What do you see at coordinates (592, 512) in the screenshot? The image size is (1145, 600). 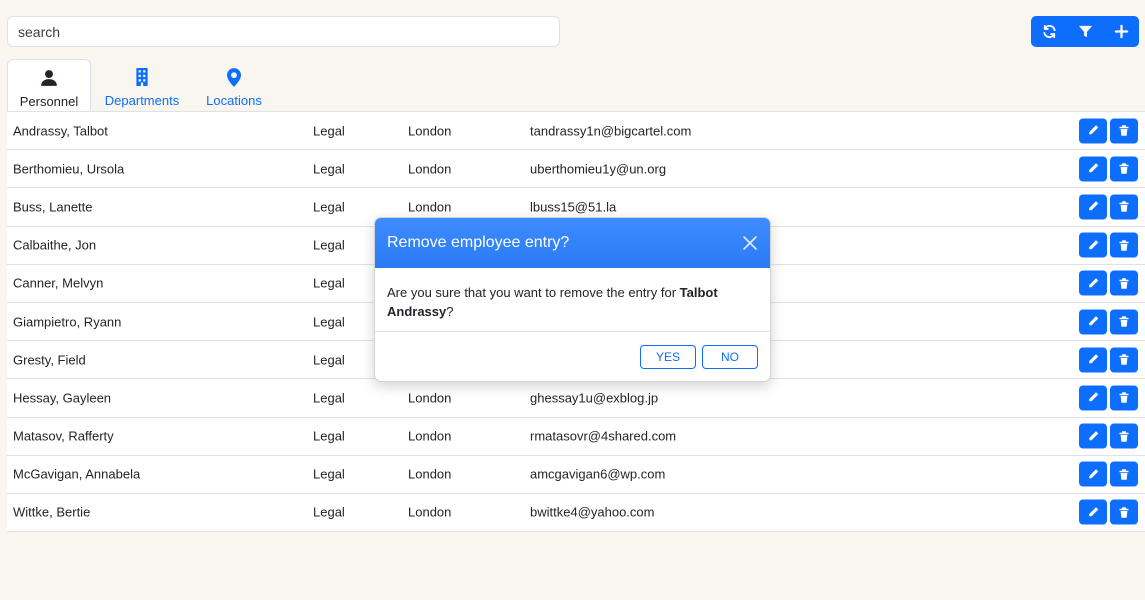 I see `employee-email: bwittke4@yahoo.com` at bounding box center [592, 512].